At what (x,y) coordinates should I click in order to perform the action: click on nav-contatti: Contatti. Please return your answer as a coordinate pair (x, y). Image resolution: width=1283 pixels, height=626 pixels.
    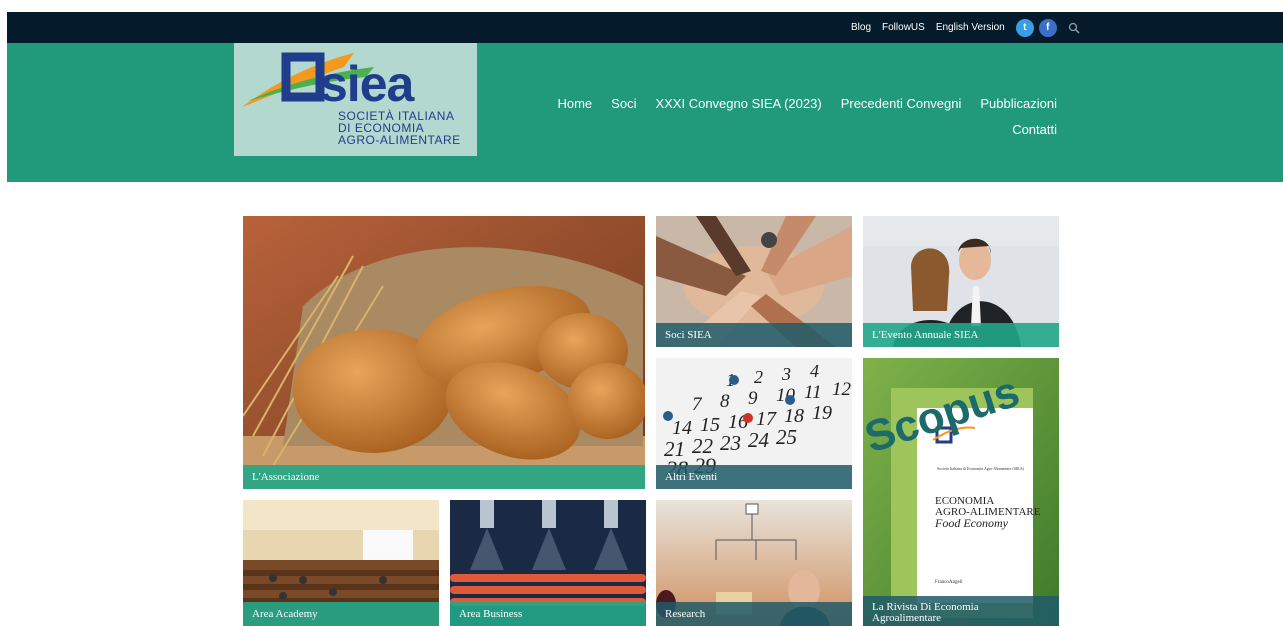
    Looking at the image, I should click on (1034, 129).